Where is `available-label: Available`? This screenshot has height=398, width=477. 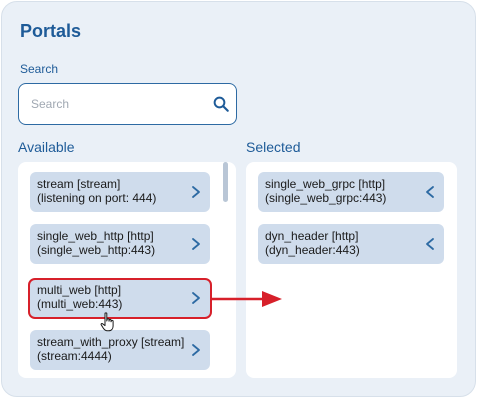 available-label: Available is located at coordinates (46, 147).